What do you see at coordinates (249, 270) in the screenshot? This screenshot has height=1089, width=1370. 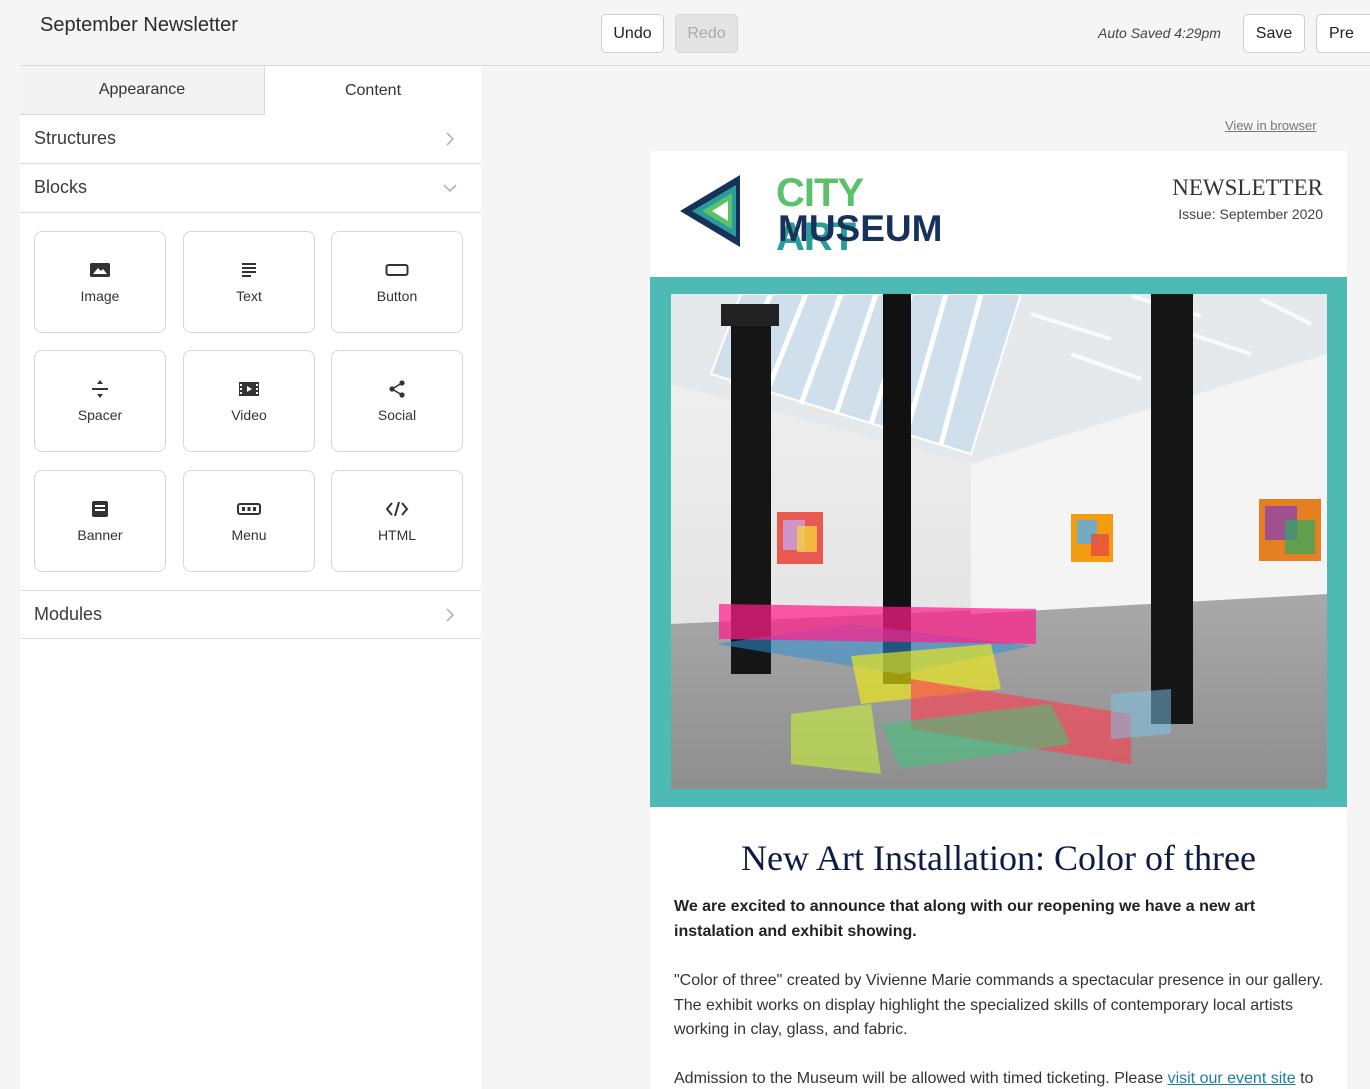 I see `text-icon` at bounding box center [249, 270].